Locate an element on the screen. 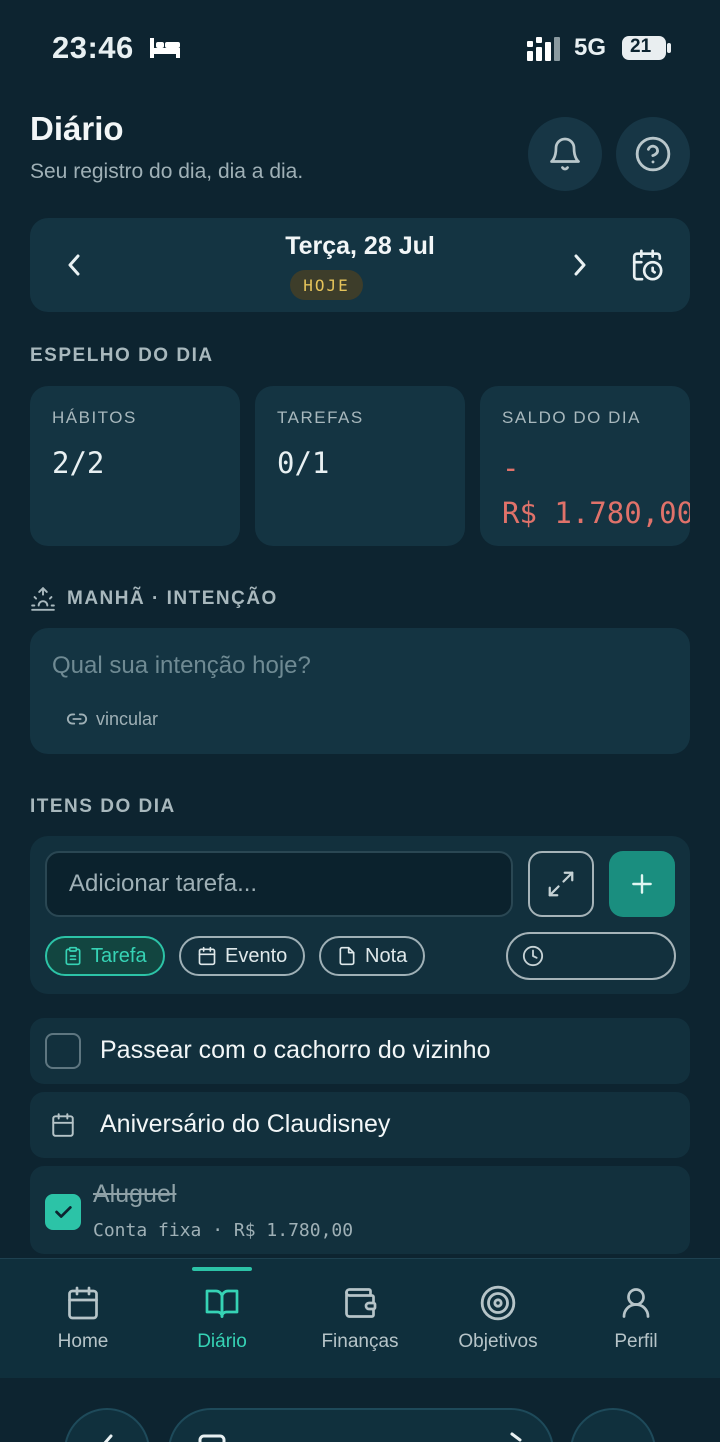 This screenshot has width=720, height=1442. calendar-button is located at coordinates (647, 267).